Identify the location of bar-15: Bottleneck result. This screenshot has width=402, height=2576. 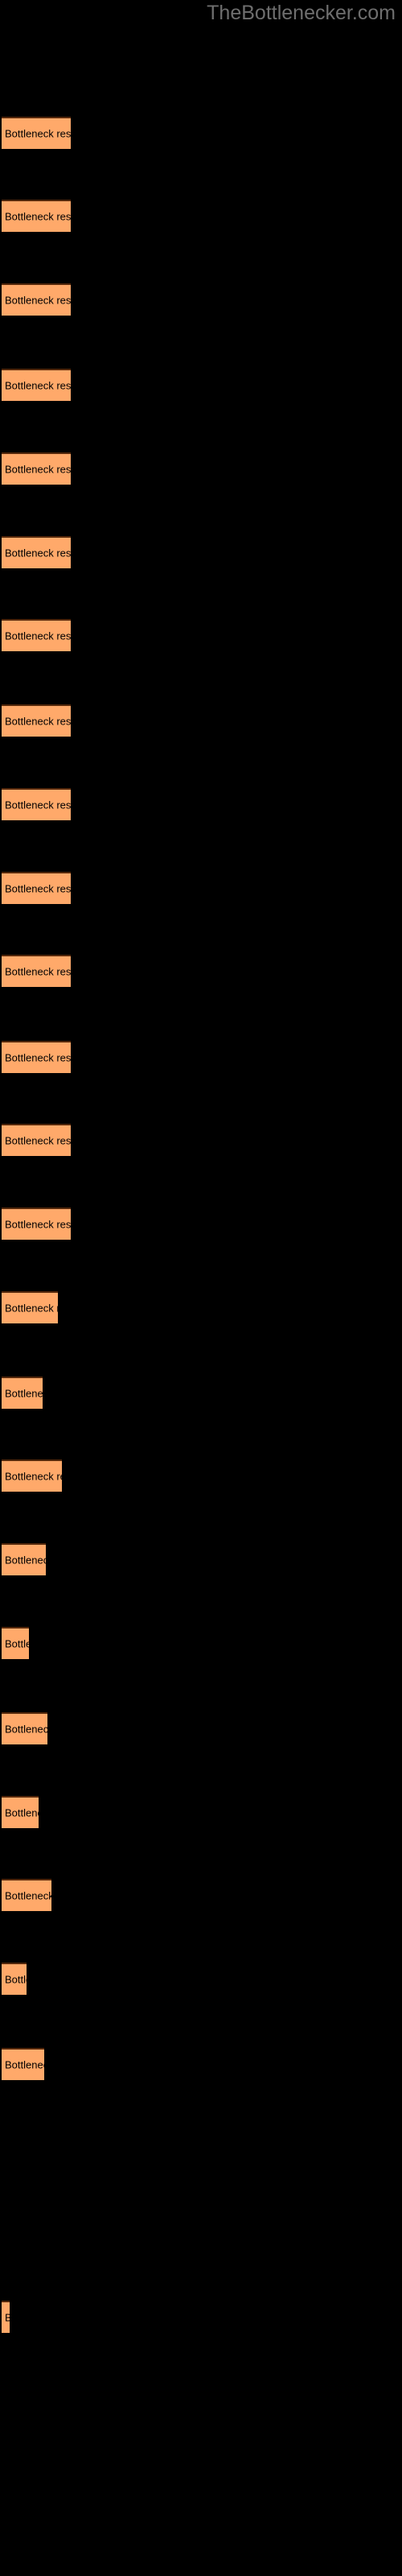
(30, 1306).